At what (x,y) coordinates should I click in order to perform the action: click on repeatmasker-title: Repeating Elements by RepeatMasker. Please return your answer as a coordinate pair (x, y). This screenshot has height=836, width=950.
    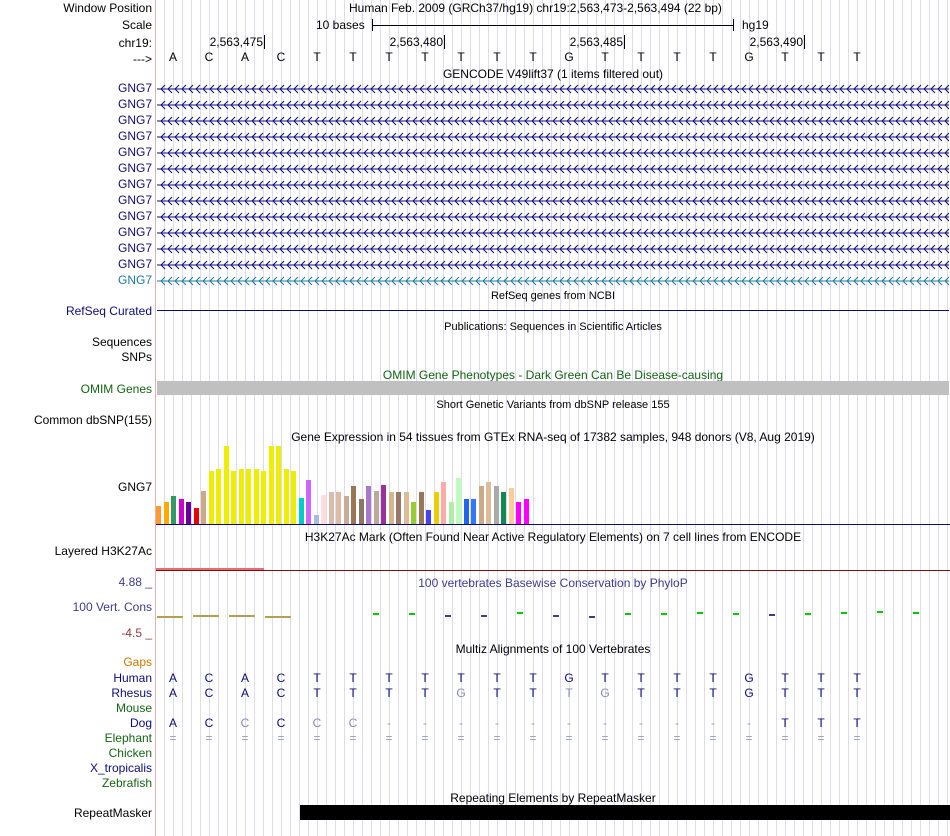
    Looking at the image, I should click on (553, 798).